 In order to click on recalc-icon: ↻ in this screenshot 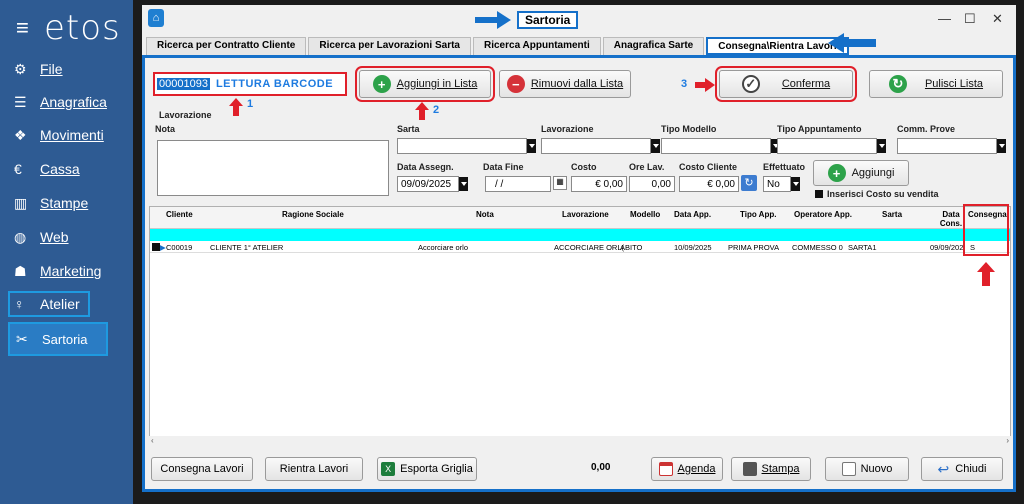, I will do `click(749, 183)`.